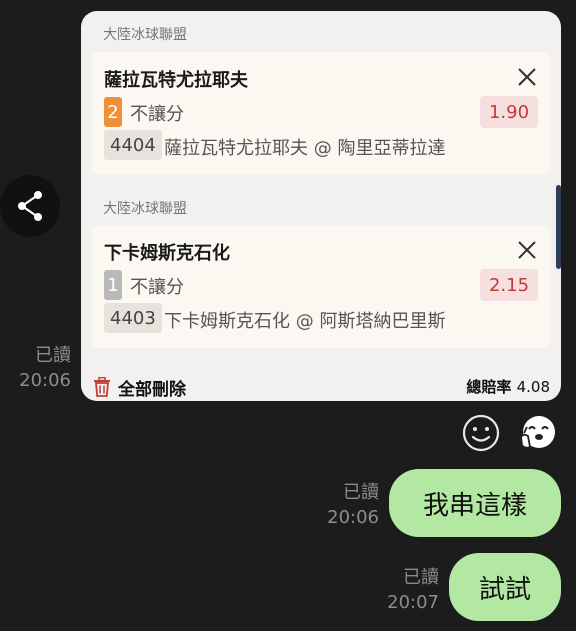 The height and width of the screenshot is (631, 576). What do you see at coordinates (133, 318) in the screenshot?
I see `match-code: 4403` at bounding box center [133, 318].